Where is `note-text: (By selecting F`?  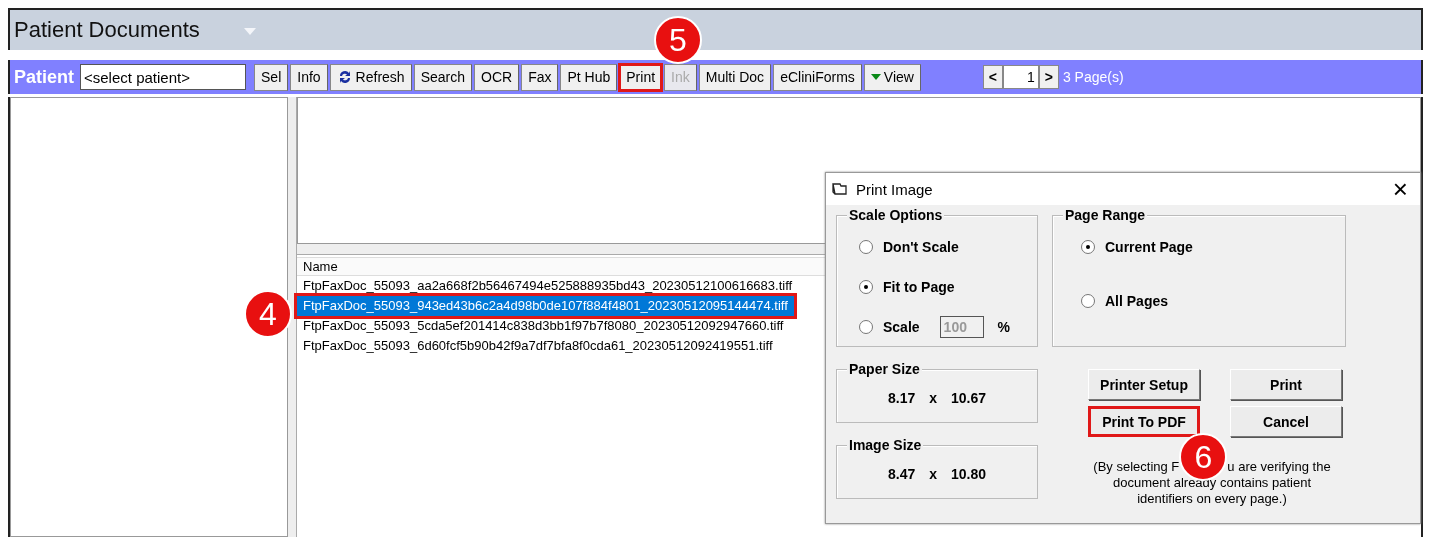
note-text: (By selecting F is located at coordinates (1136, 467).